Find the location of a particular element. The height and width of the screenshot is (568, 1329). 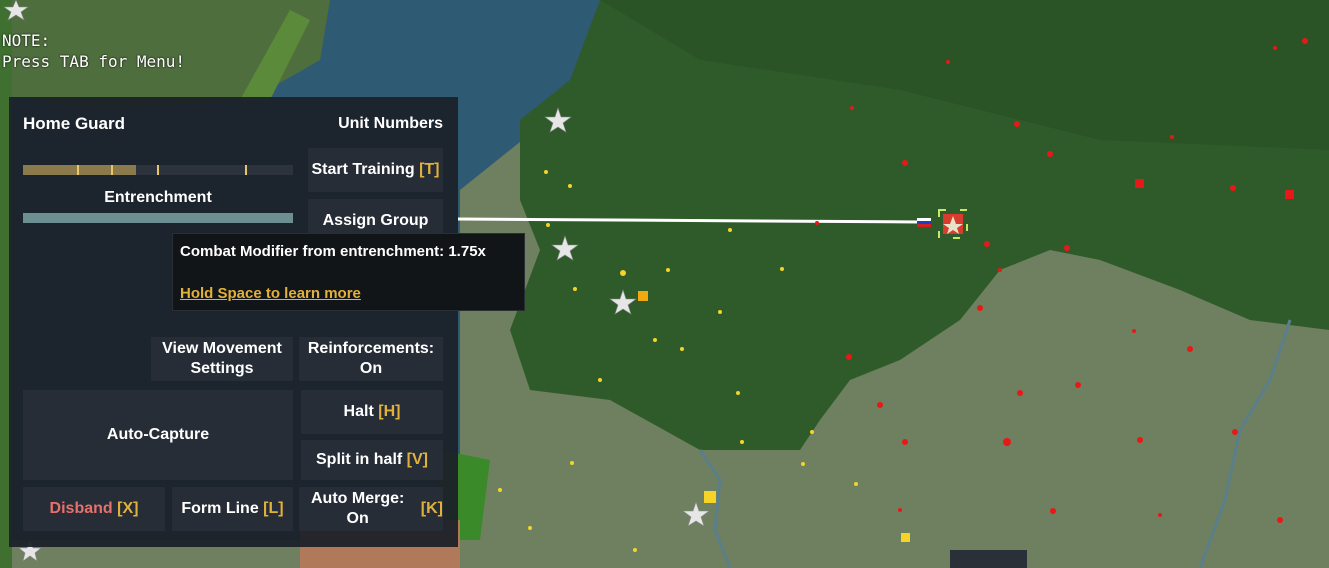

view-movement-settings-button: View Movement Settings is located at coordinates (222, 359).